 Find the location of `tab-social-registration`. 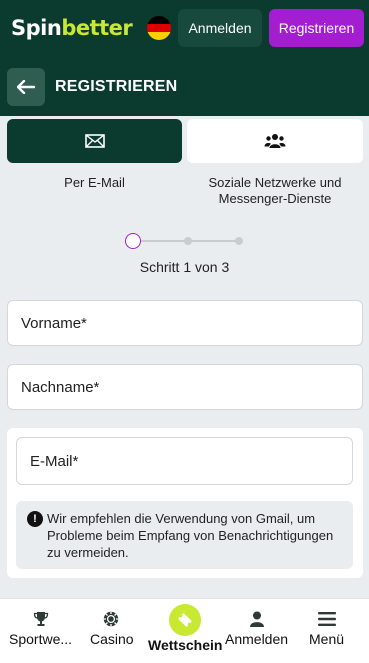

tab-social-registration is located at coordinates (275, 141).